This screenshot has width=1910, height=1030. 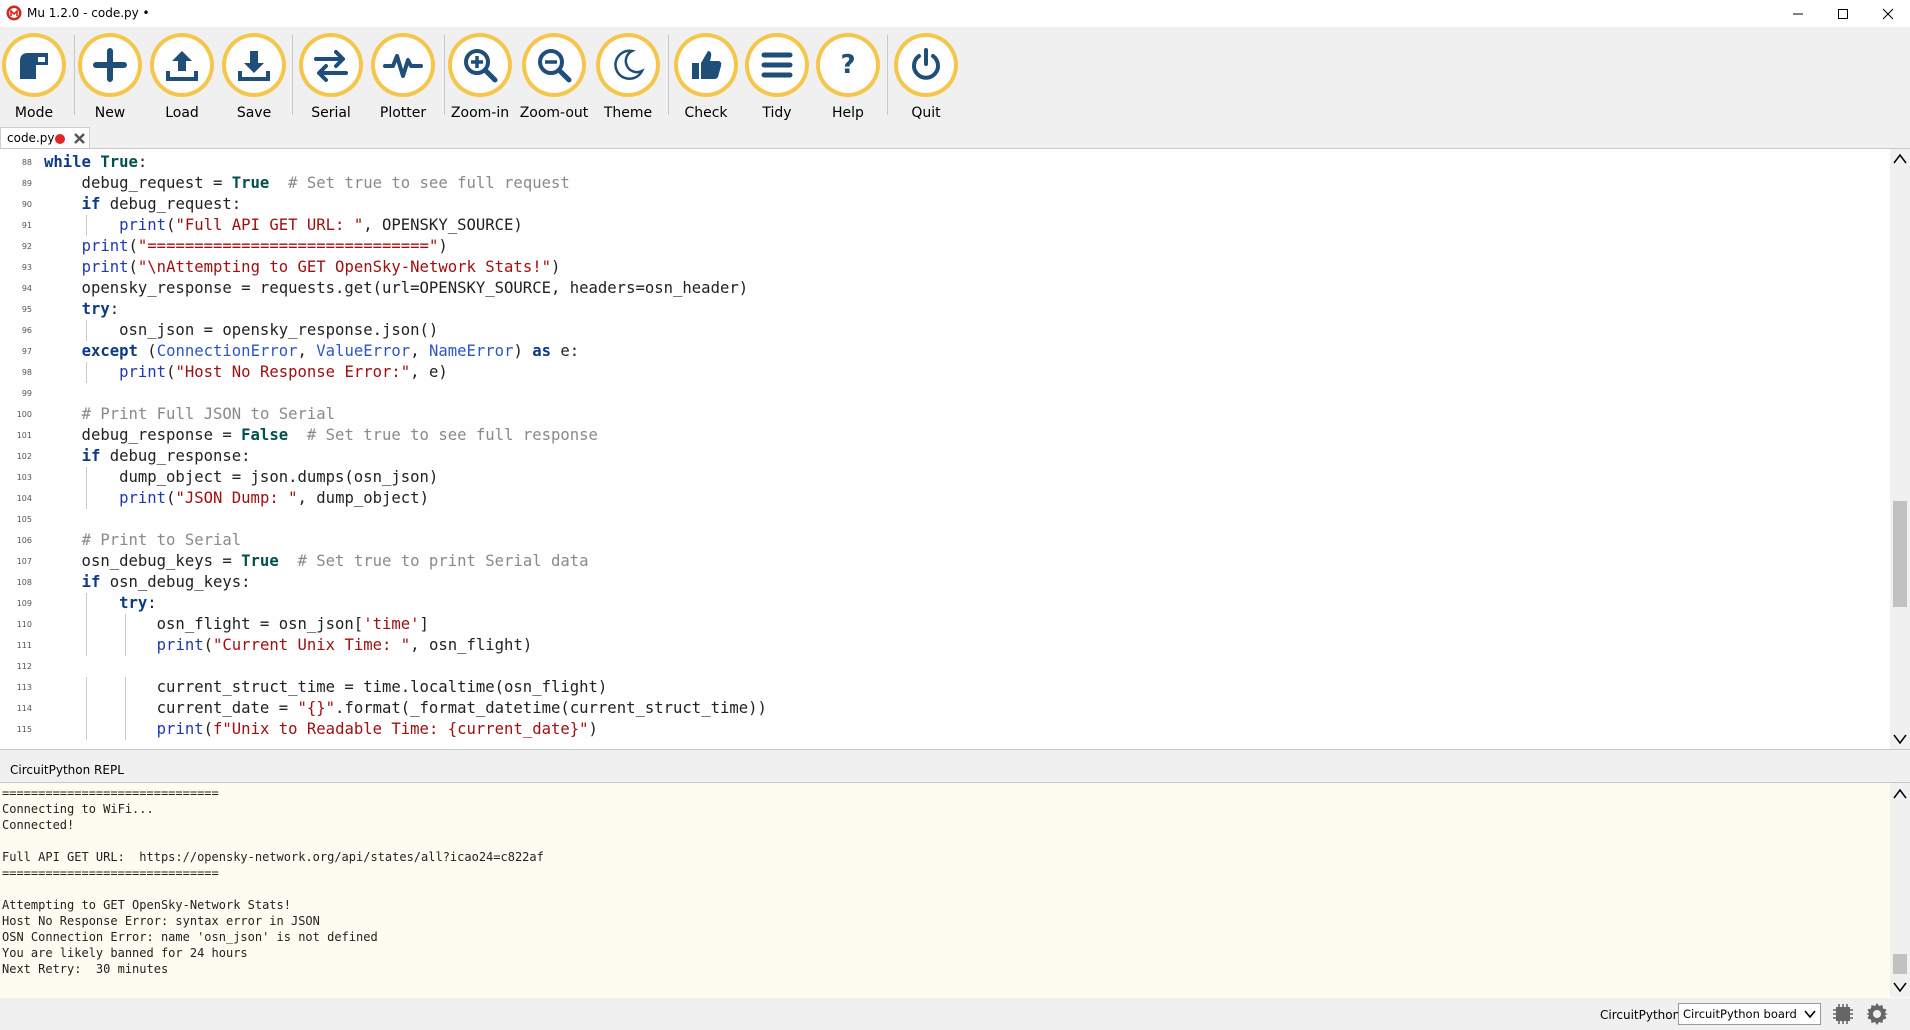 What do you see at coordinates (26, 267) in the screenshot?
I see `line-number: 93` at bounding box center [26, 267].